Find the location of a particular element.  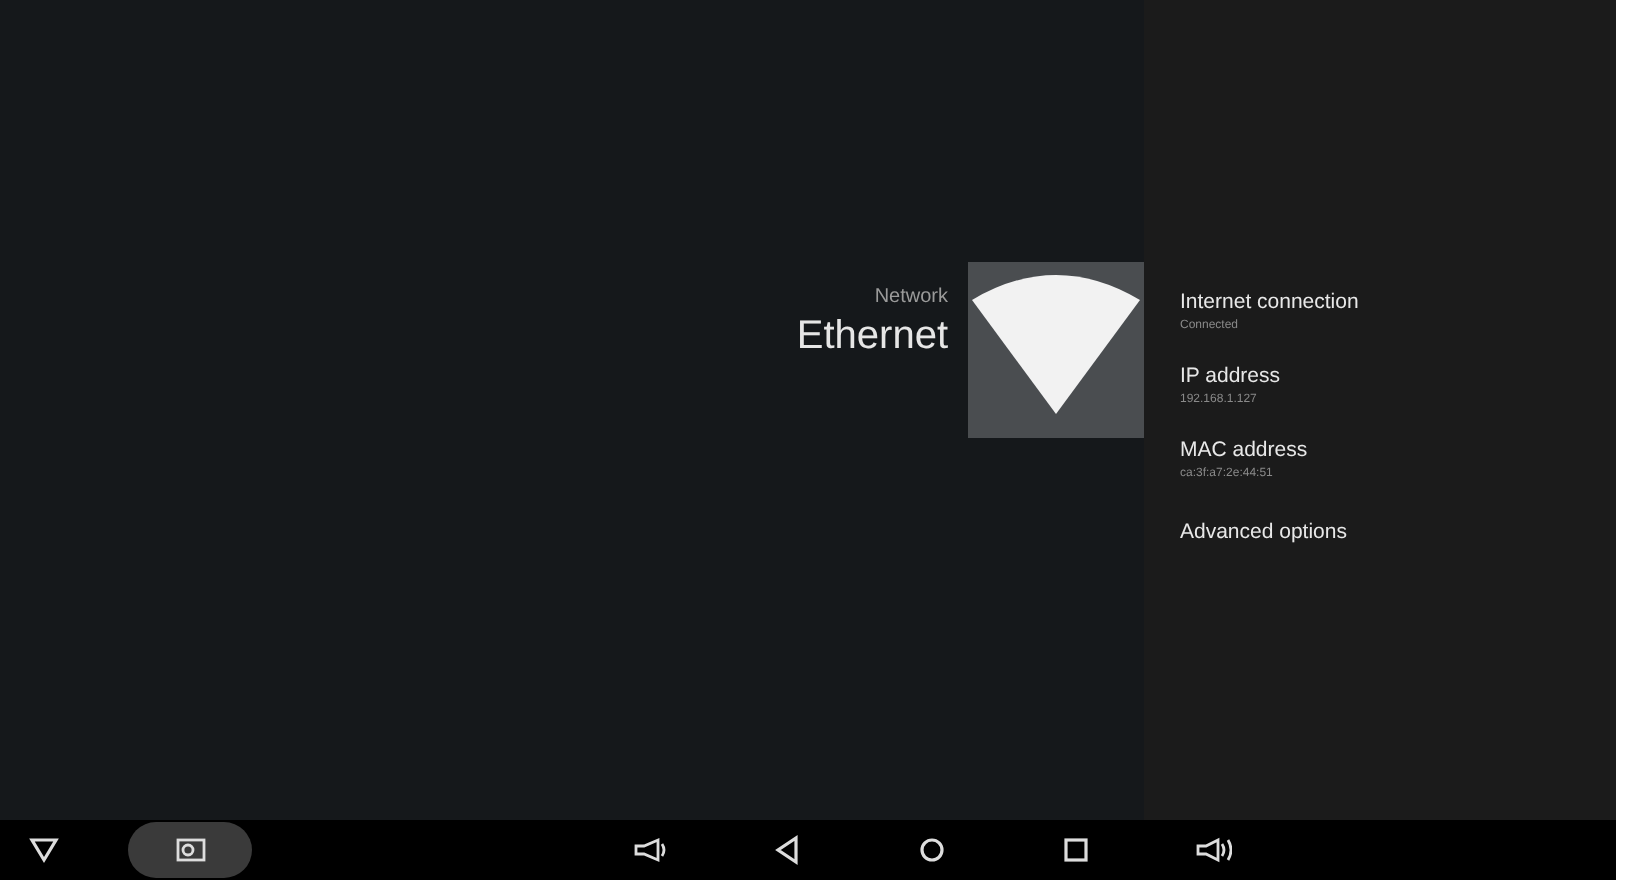

category-label: Network is located at coordinates (911, 297).